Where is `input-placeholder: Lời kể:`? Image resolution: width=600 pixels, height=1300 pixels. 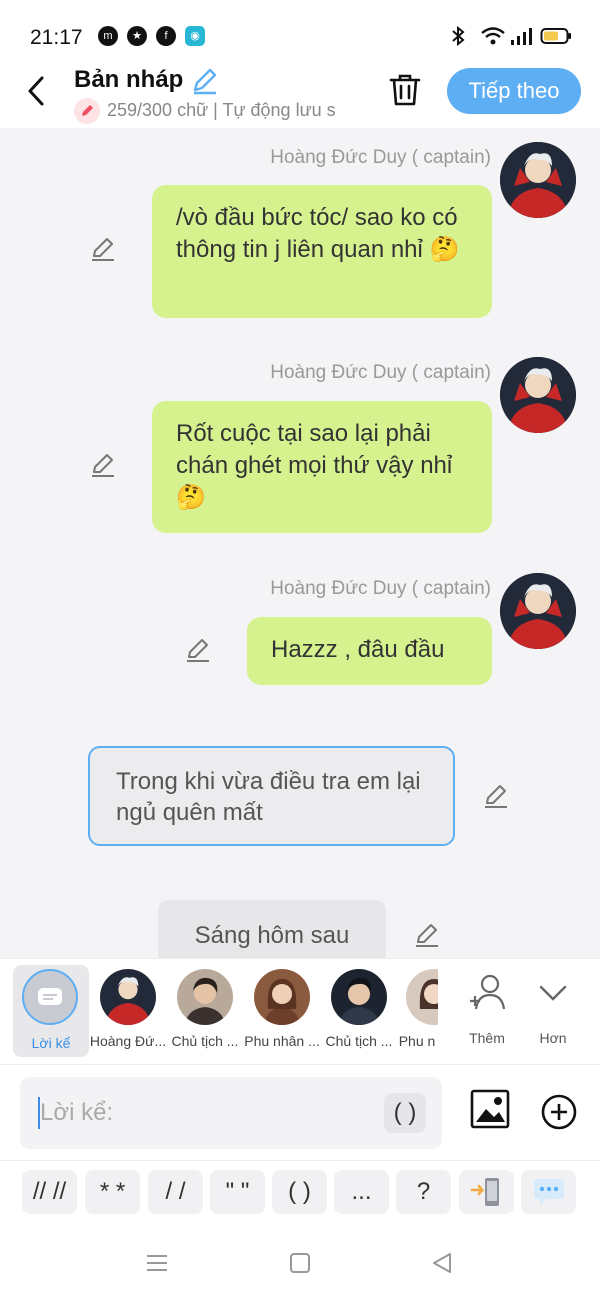
input-placeholder: Lời kể: is located at coordinates (77, 1112).